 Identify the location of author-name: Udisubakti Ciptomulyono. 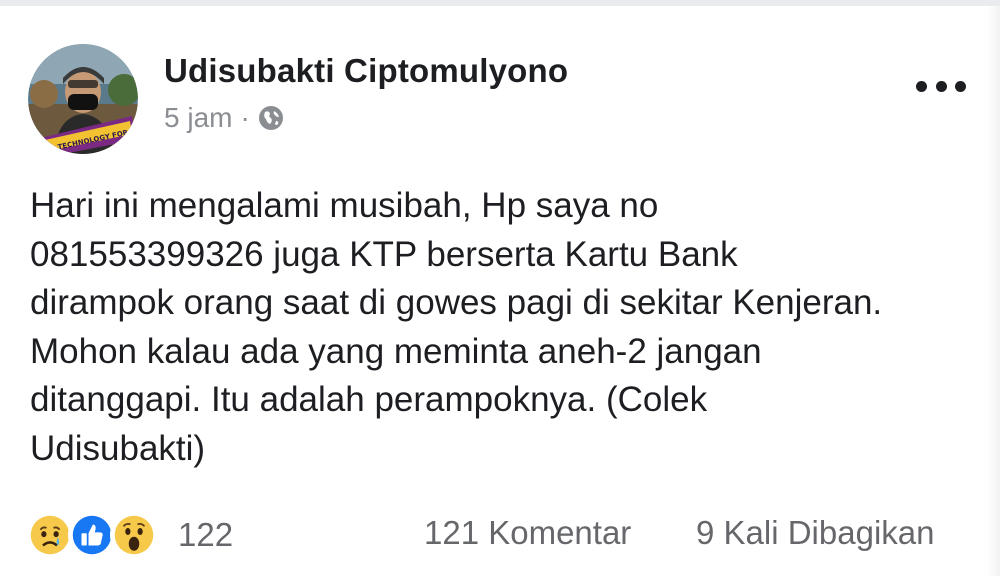
(366, 71).